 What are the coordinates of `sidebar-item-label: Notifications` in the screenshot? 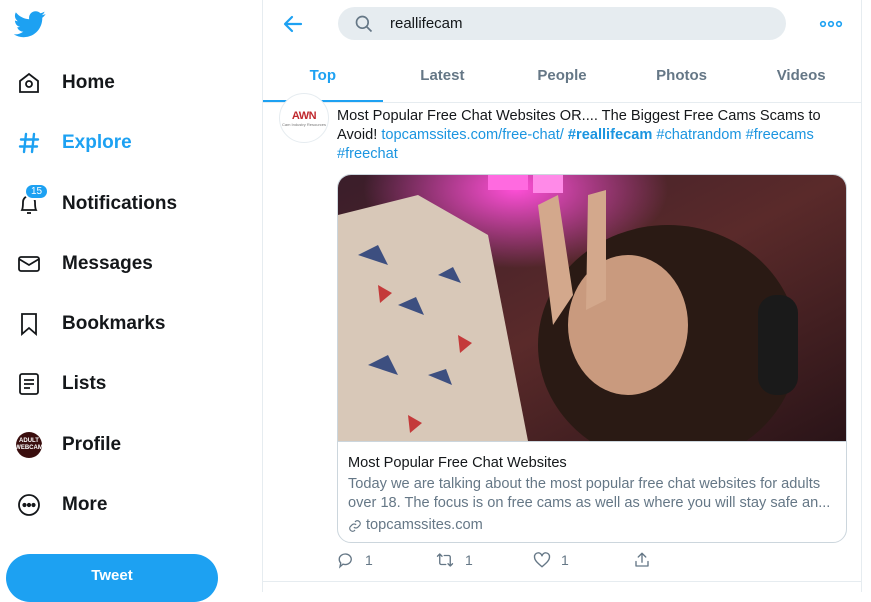 It's located at (120, 203).